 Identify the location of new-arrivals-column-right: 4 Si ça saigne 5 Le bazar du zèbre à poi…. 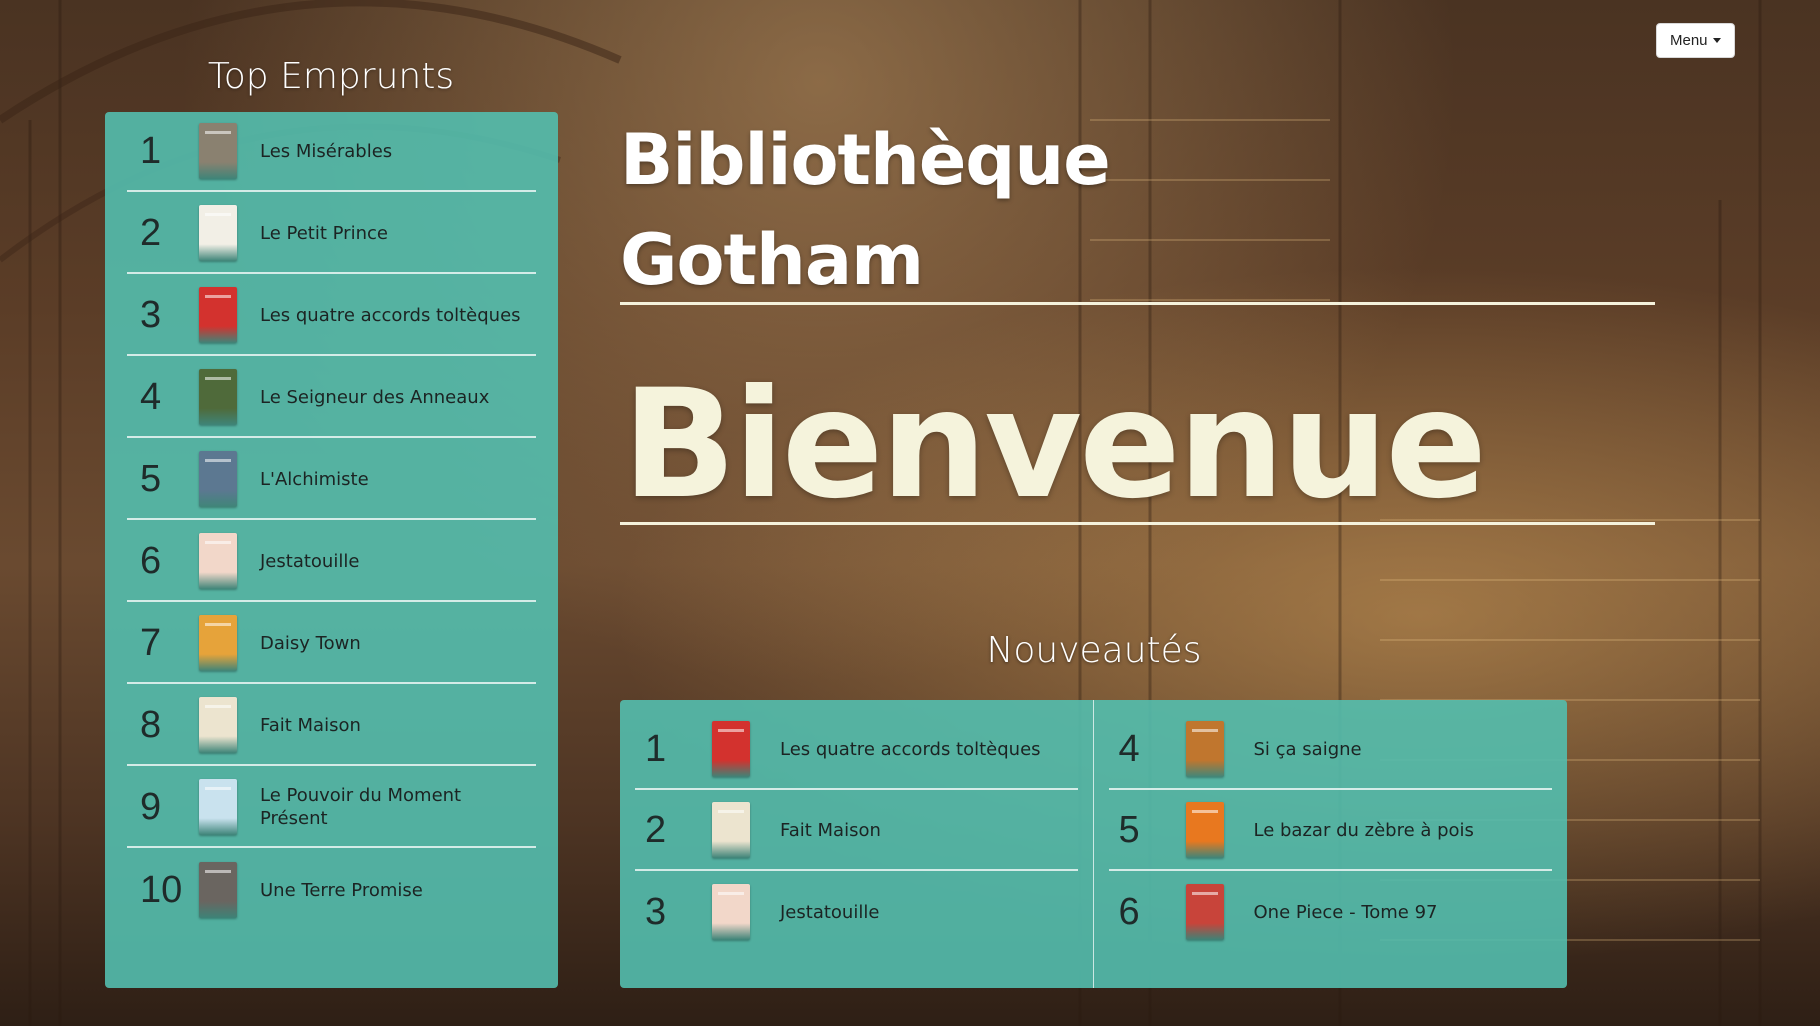
(1331, 844).